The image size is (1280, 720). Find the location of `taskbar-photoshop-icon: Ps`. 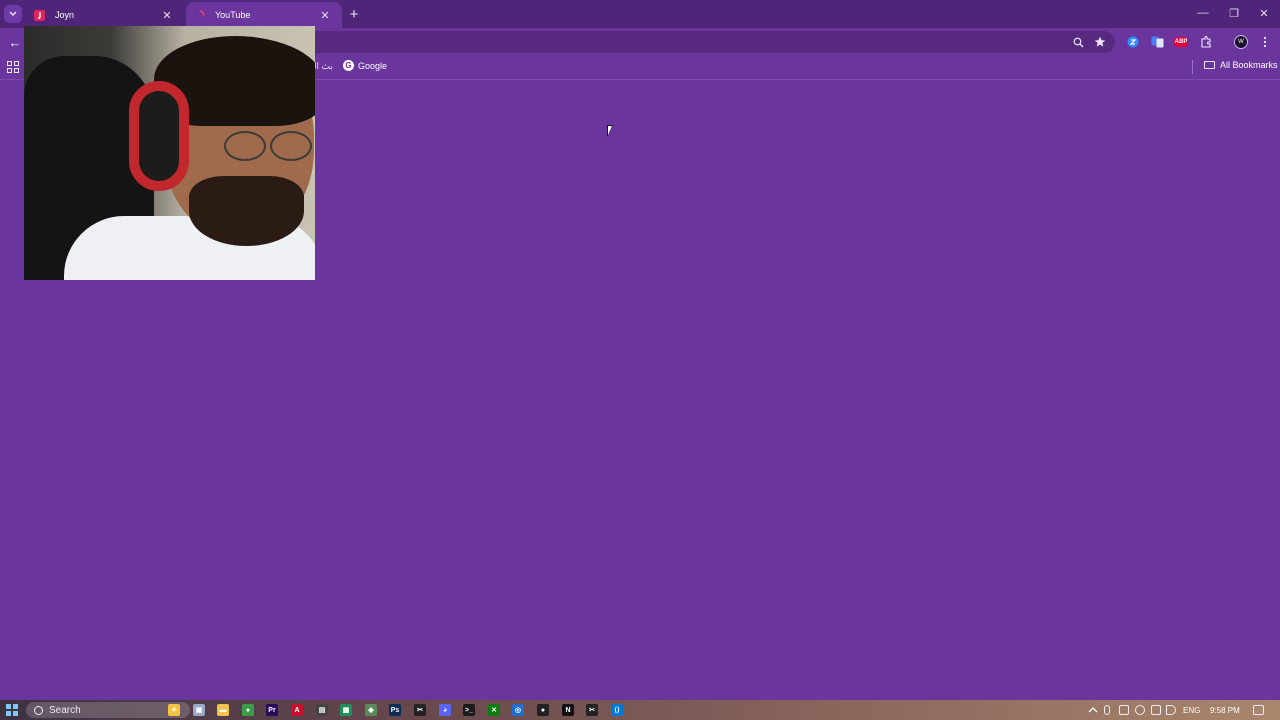

taskbar-photoshop-icon: Ps is located at coordinates (395, 710).